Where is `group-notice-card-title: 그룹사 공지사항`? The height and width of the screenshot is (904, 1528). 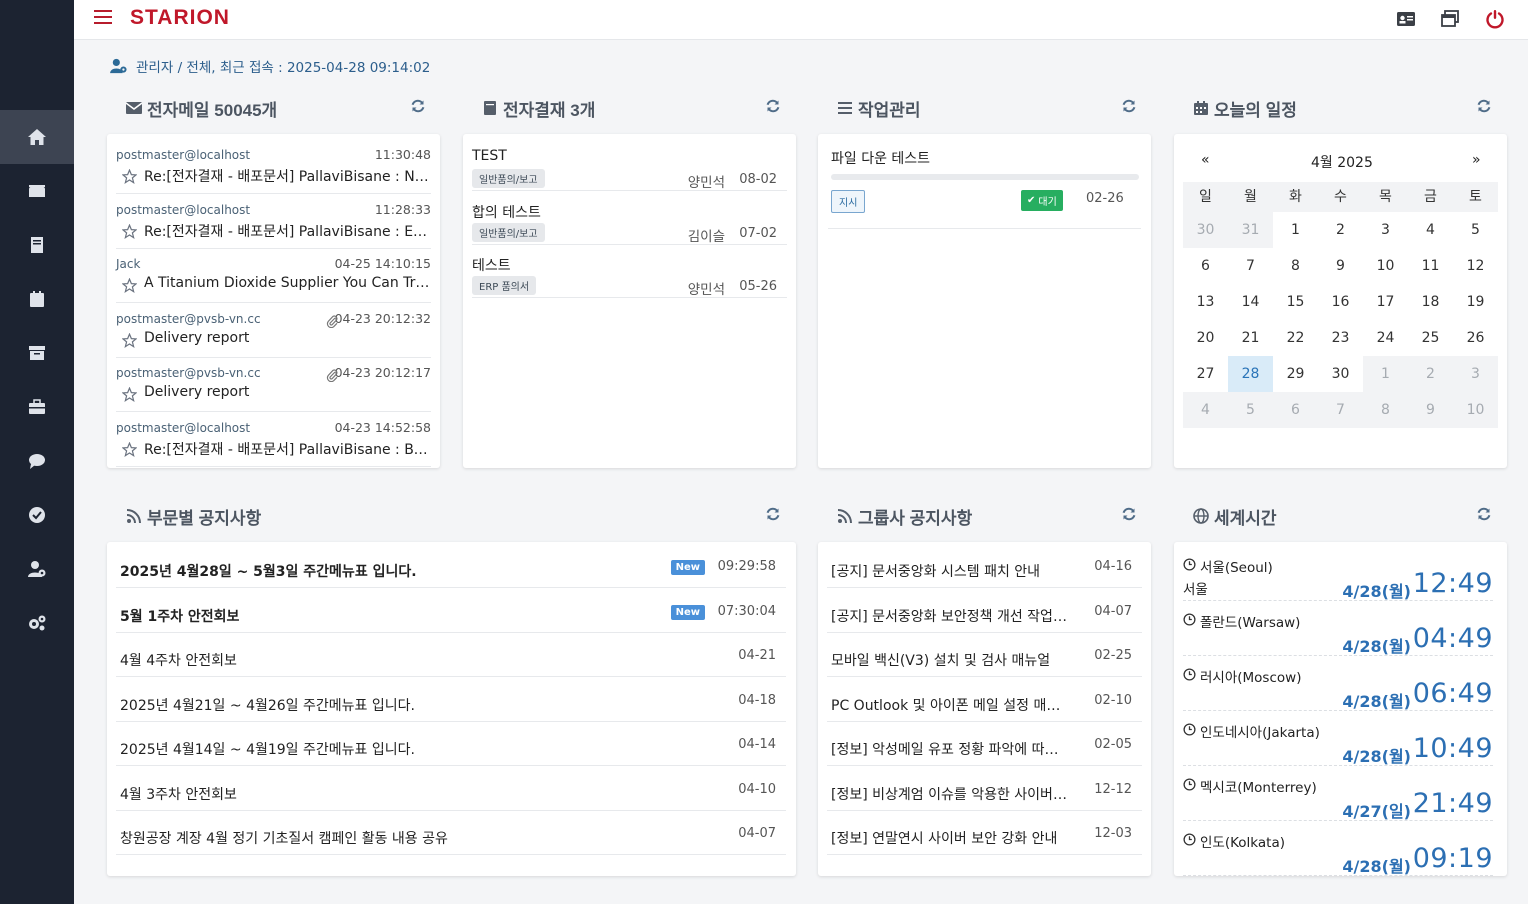 group-notice-card-title: 그룹사 공지사항 is located at coordinates (904, 516).